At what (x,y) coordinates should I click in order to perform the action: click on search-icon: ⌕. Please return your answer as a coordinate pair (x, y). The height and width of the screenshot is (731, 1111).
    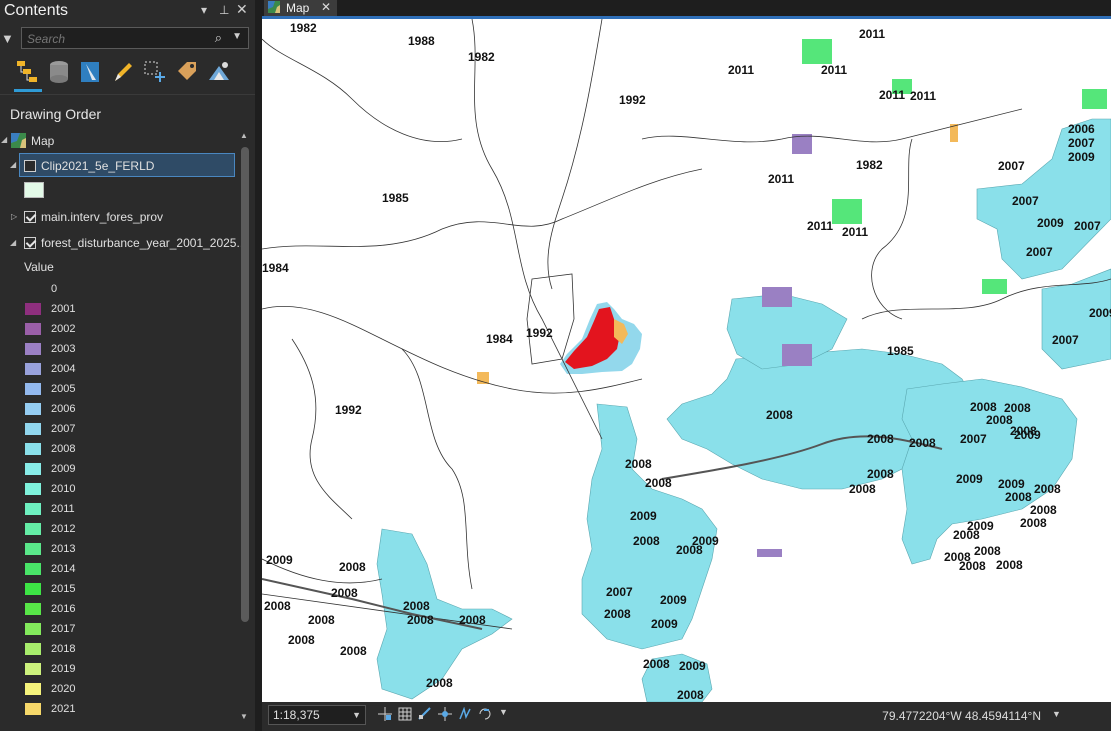
    Looking at the image, I should click on (218, 38).